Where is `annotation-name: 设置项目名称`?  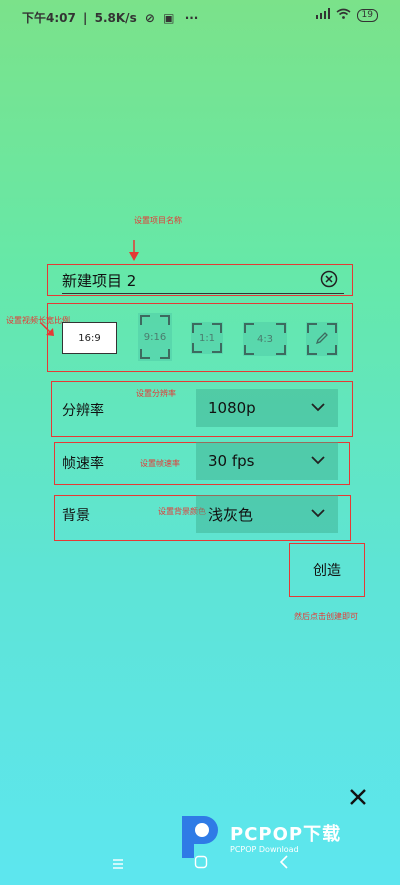
annotation-name: 设置项目名称 is located at coordinates (158, 220).